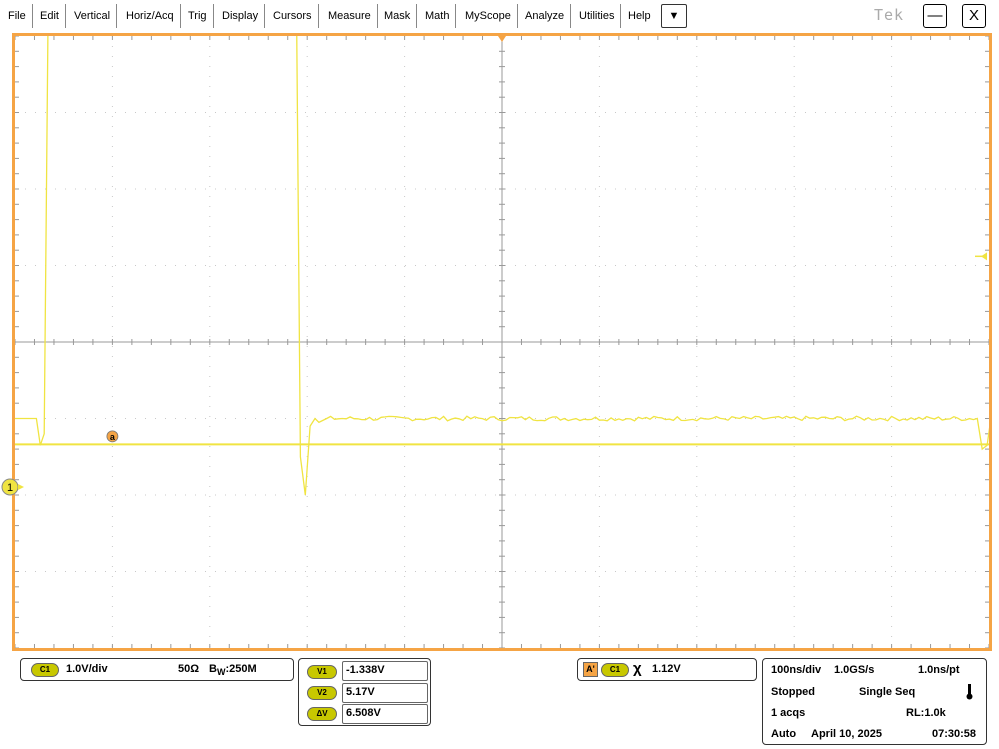 The height and width of the screenshot is (749, 999). What do you see at coordinates (50, 16) in the screenshot?
I see `menu-edit: Edit` at bounding box center [50, 16].